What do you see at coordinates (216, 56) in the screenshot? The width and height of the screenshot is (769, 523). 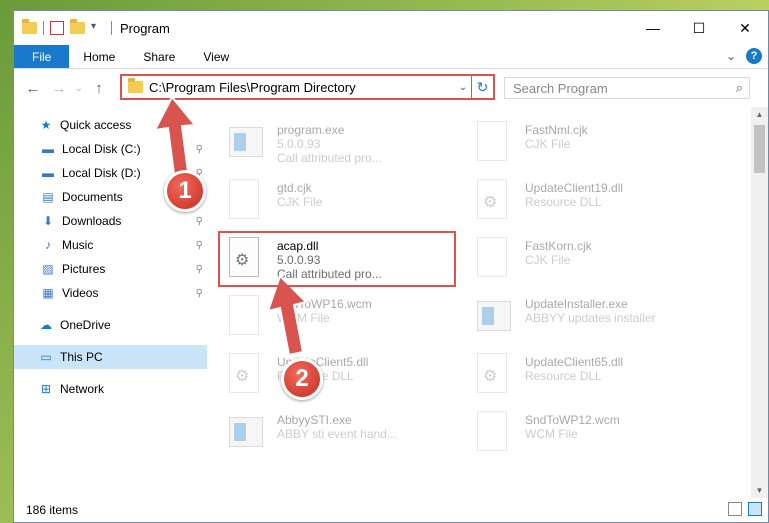 I see `tab-view: View` at bounding box center [216, 56].